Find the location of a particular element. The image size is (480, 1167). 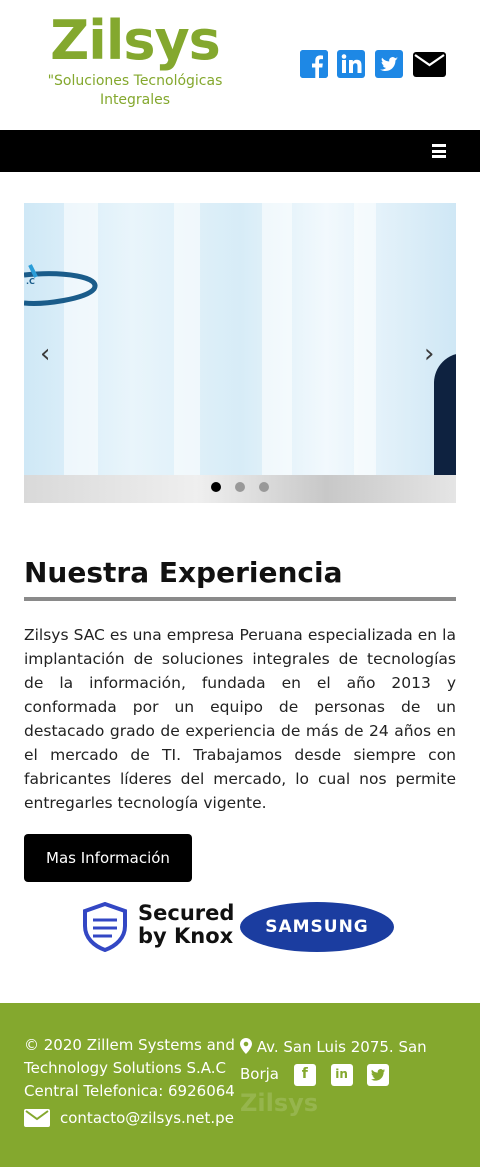

footer-twitter-icon is located at coordinates (378, 1074).